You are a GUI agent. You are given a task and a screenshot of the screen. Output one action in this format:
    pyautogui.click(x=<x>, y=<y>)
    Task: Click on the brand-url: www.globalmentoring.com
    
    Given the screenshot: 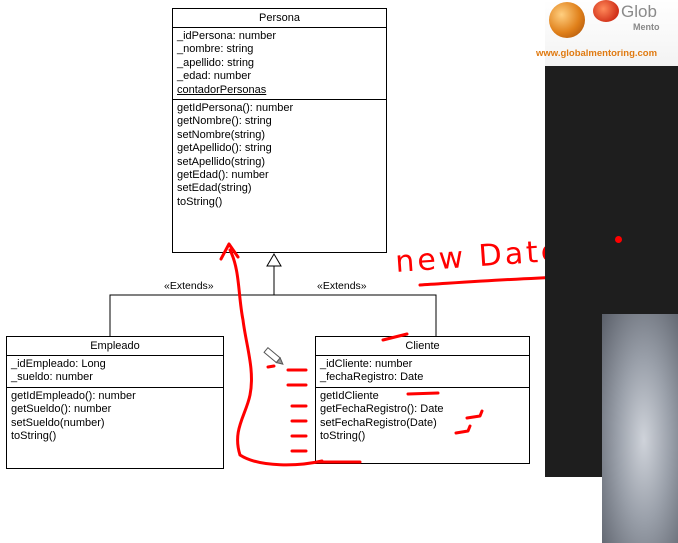 What is the action you would take?
    pyautogui.click(x=597, y=53)
    